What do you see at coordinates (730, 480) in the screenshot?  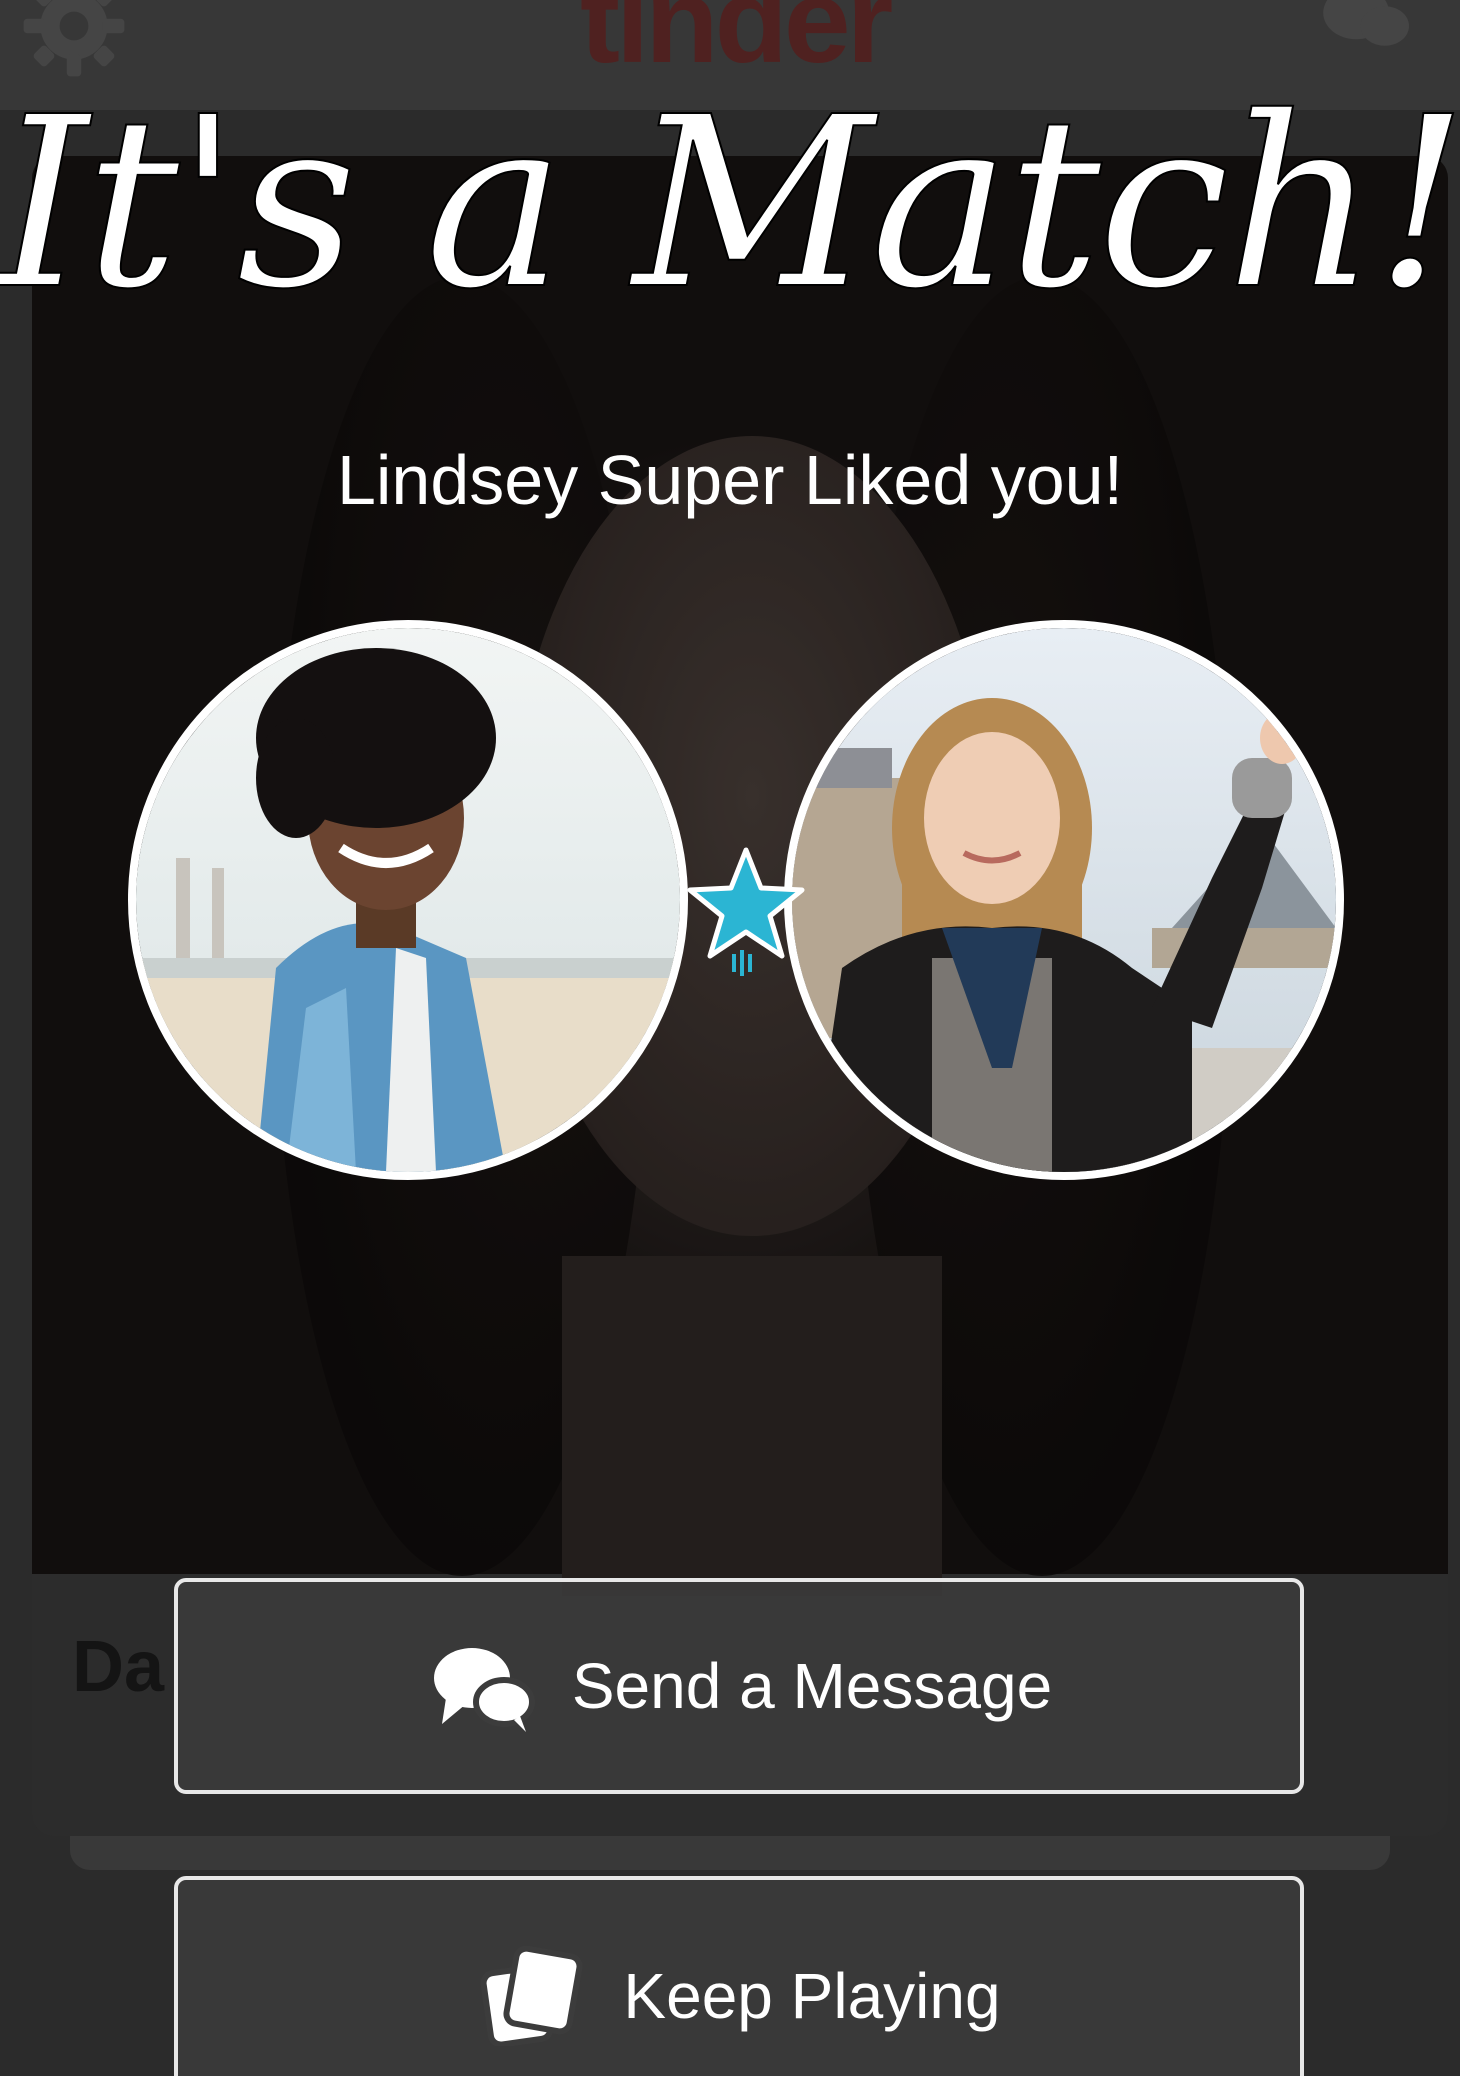 I see `match-subtitle: Lindsey Super Liked you!` at bounding box center [730, 480].